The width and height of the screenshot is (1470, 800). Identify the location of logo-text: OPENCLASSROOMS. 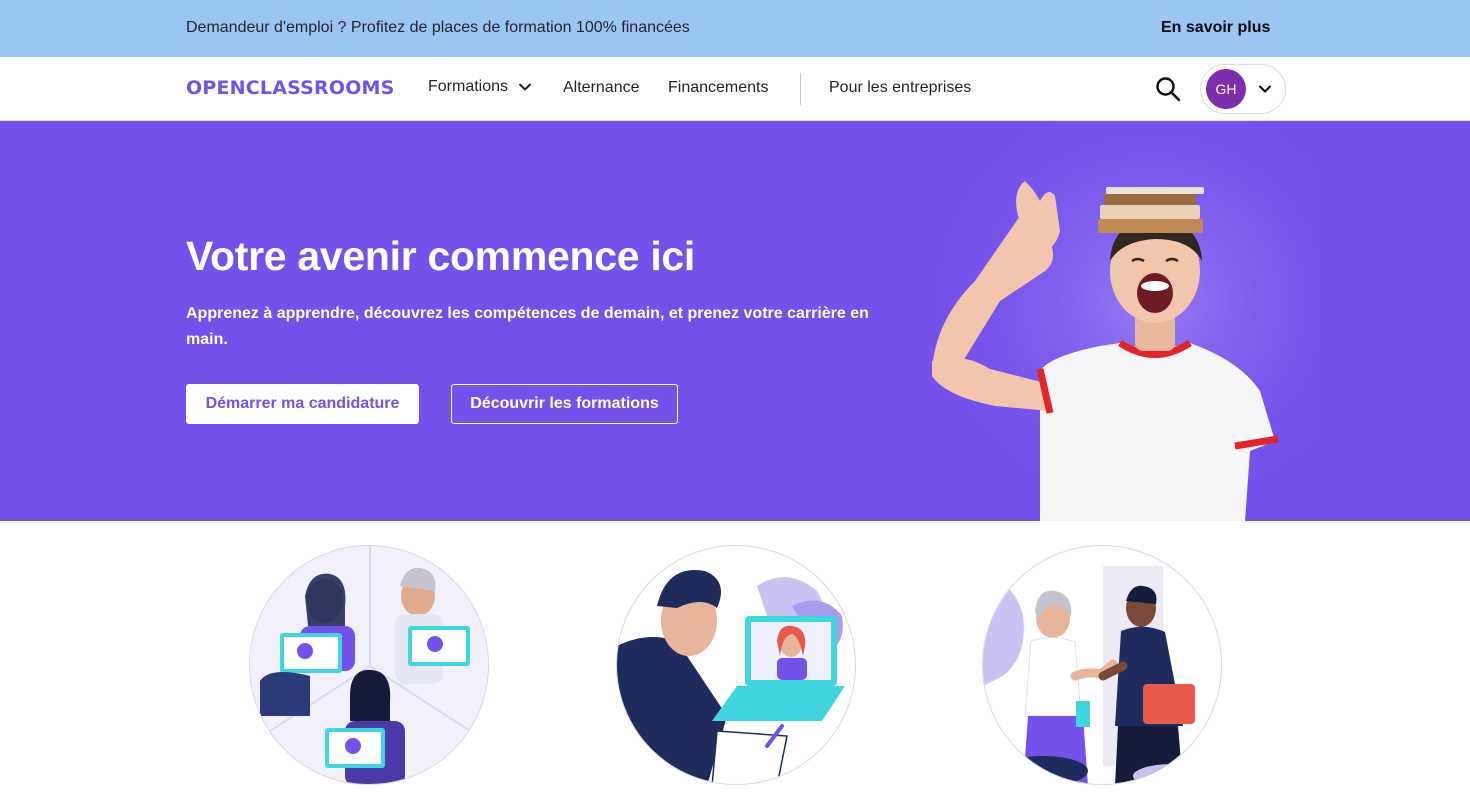
(290, 88).